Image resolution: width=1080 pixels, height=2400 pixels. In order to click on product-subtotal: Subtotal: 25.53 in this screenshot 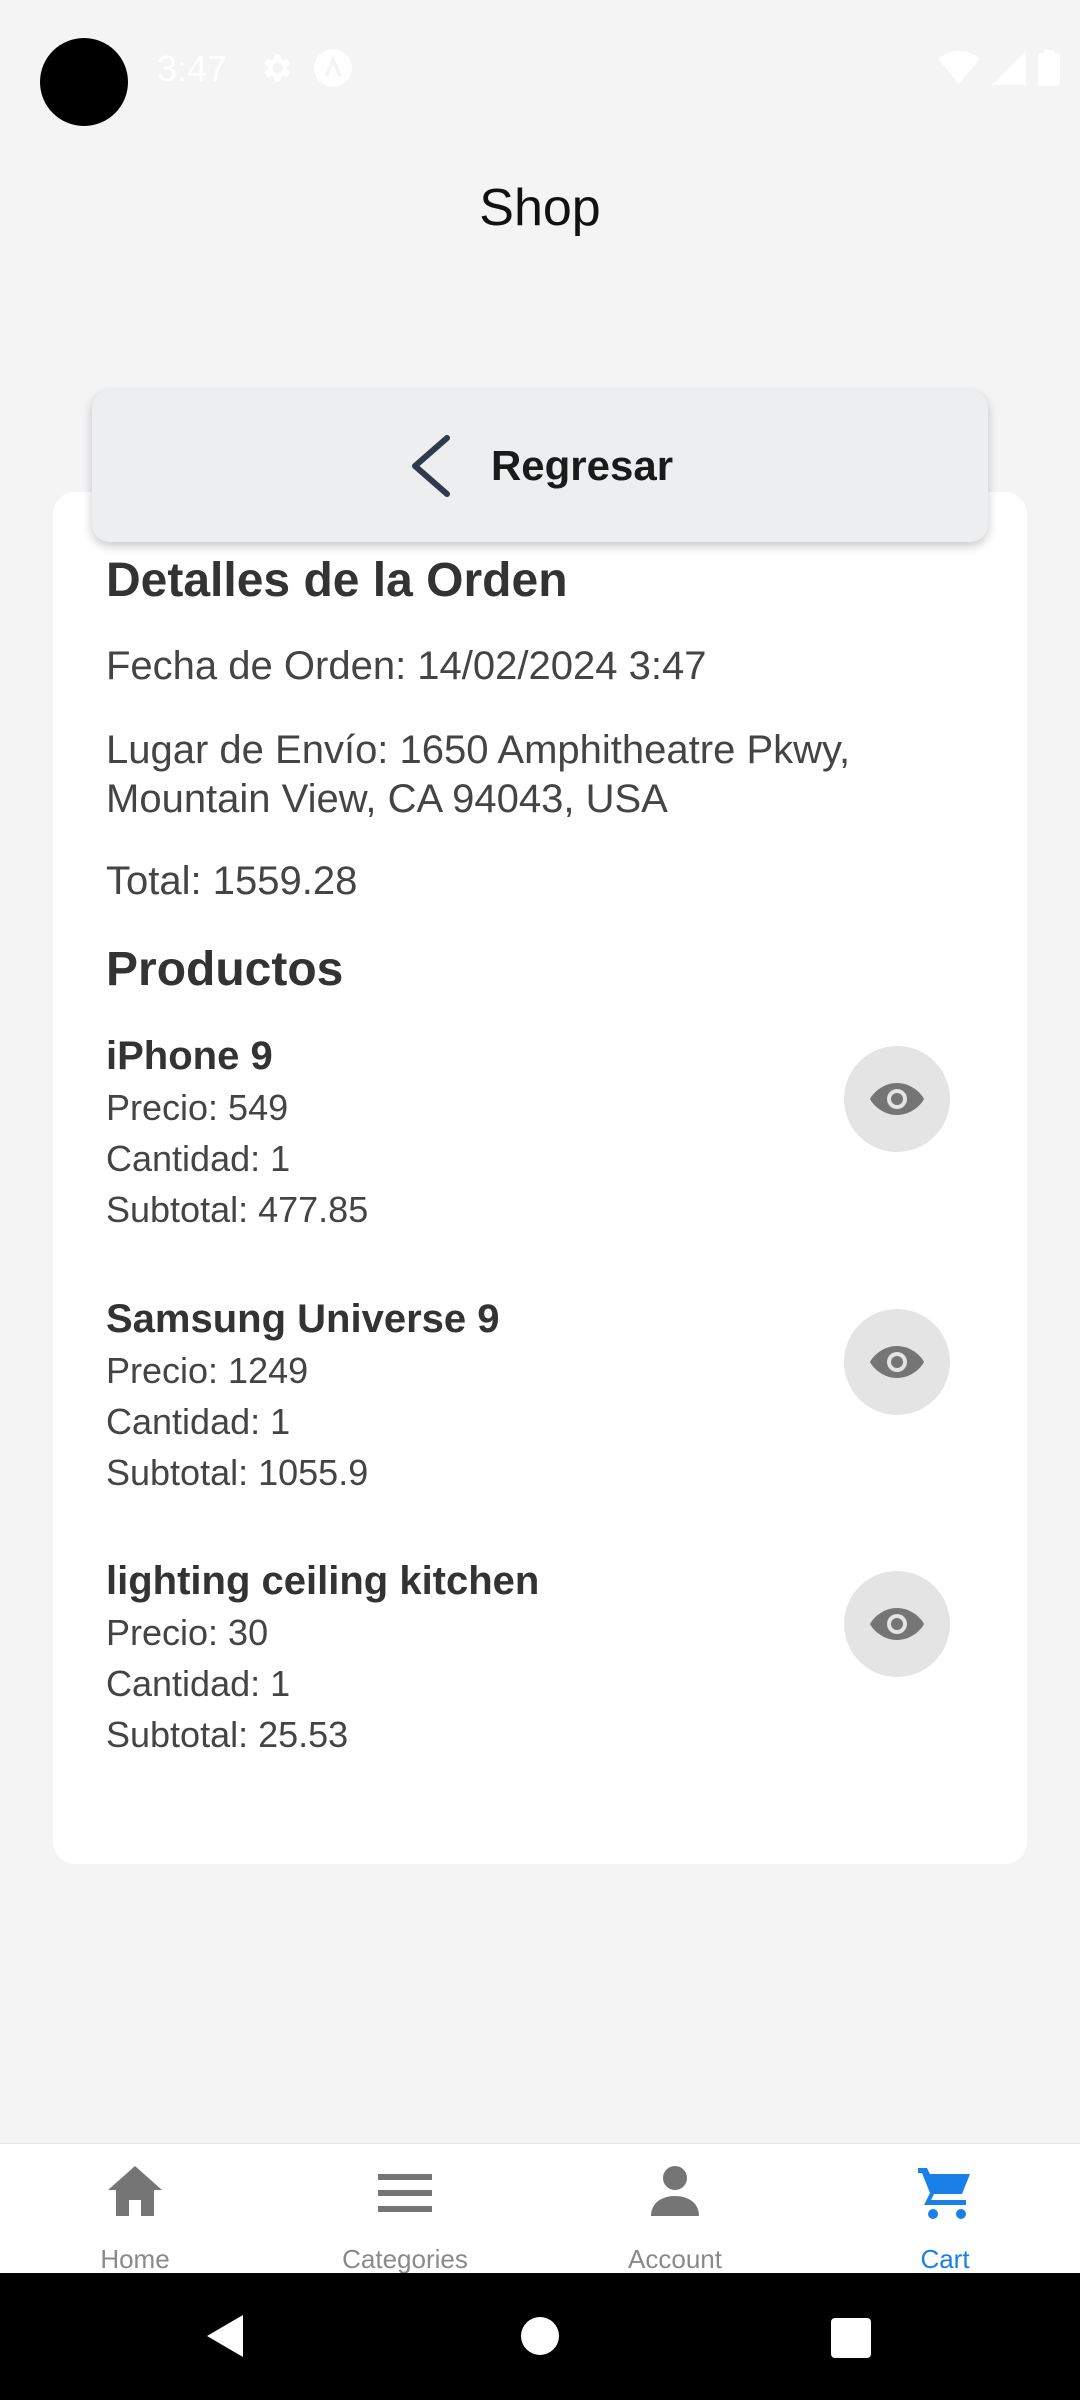, I will do `click(227, 1734)`.